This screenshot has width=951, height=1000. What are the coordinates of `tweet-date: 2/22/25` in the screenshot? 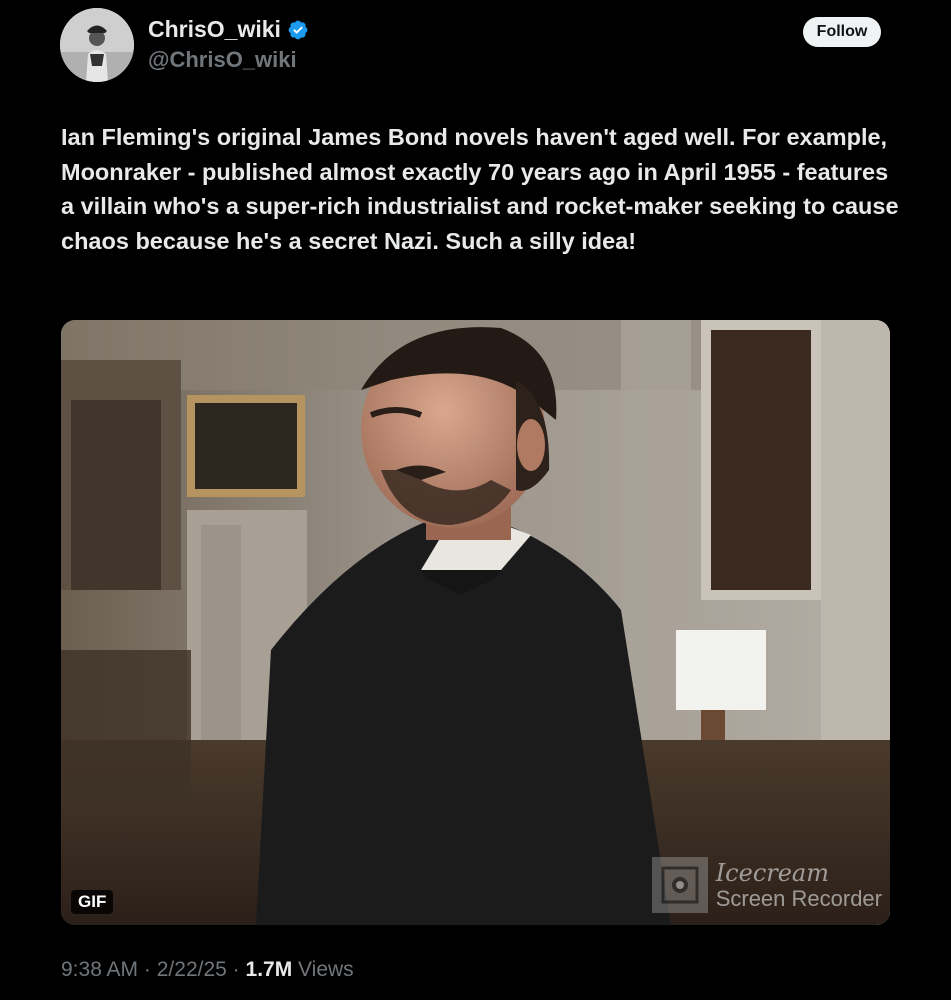 It's located at (192, 969).